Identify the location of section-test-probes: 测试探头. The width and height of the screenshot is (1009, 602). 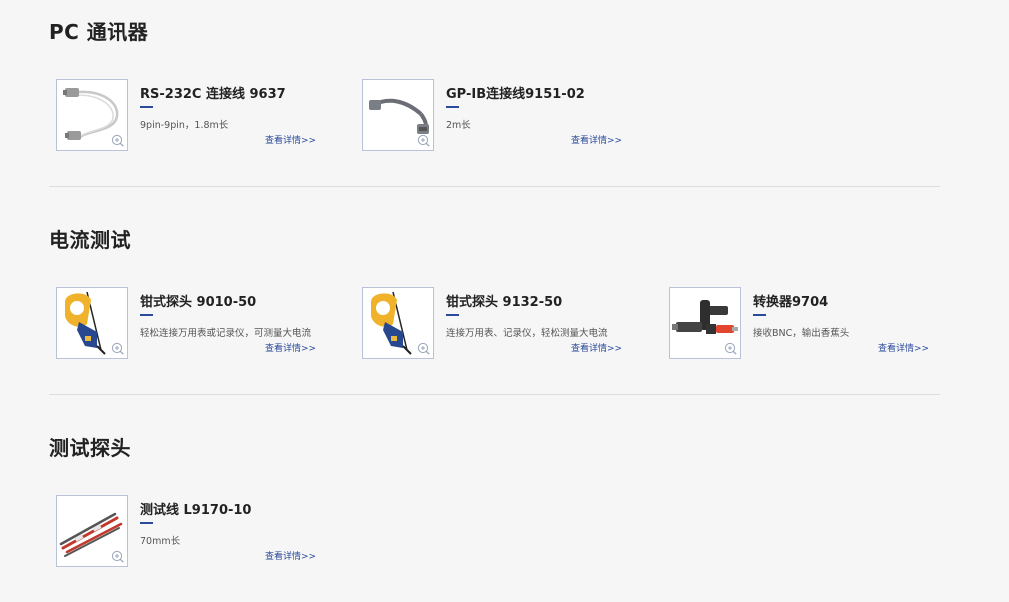
(494, 448).